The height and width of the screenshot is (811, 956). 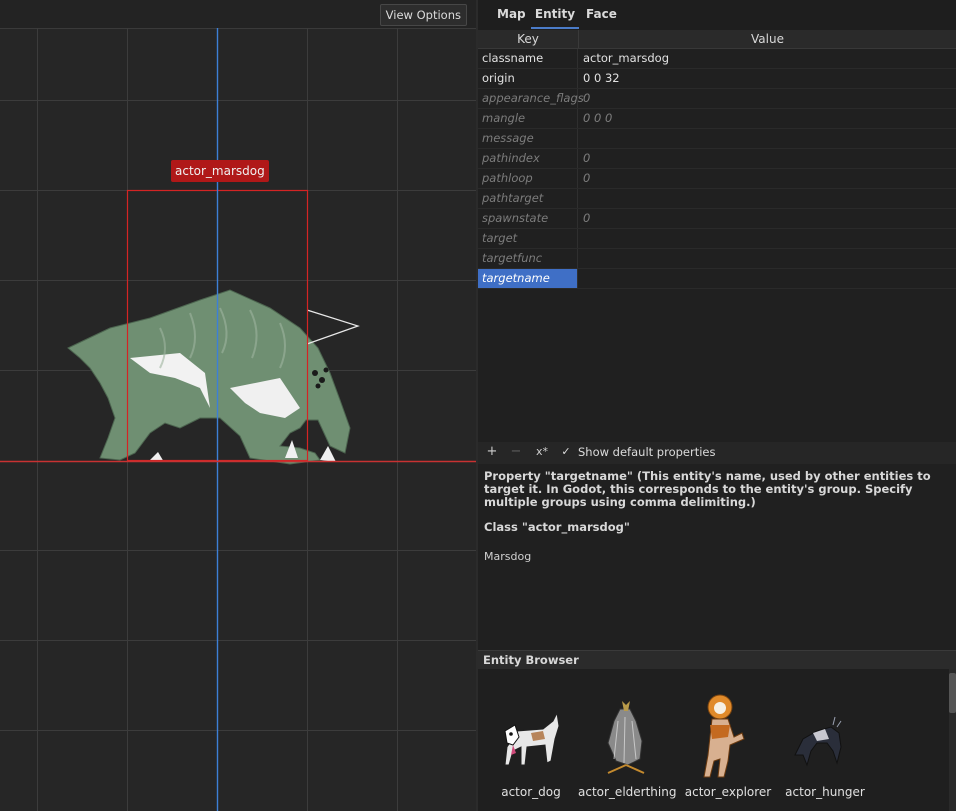 I want to click on class-description: Marsdog, so click(x=508, y=556).